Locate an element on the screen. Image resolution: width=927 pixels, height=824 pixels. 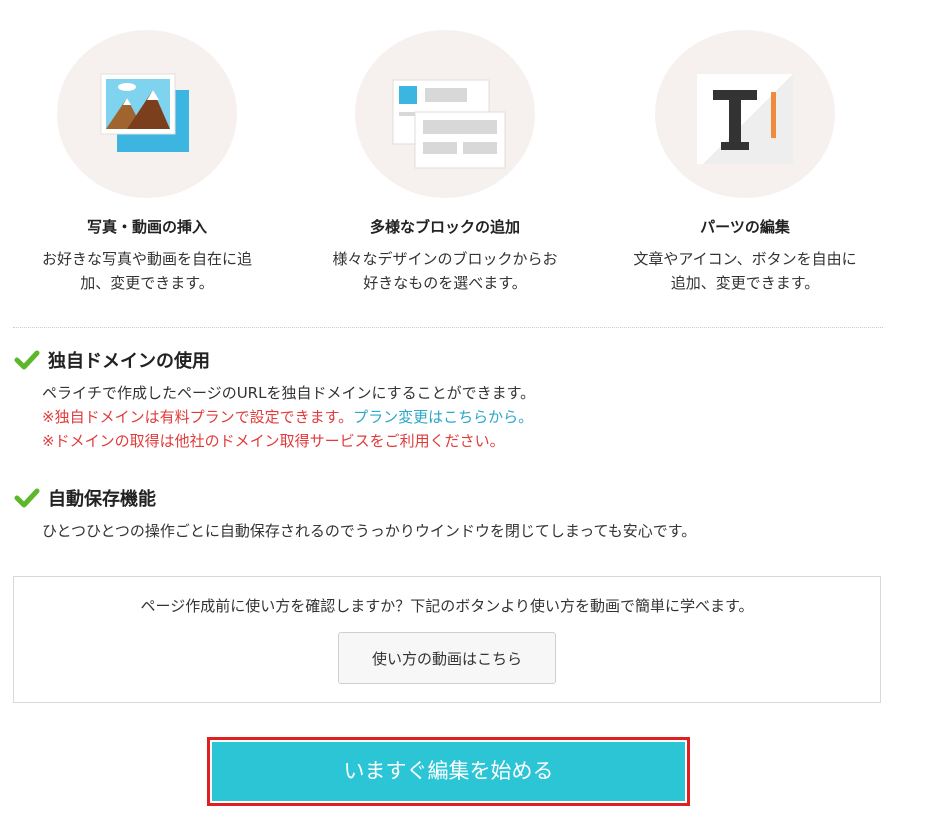
feature-title: 多様なブロックの追加 is located at coordinates (444, 227).